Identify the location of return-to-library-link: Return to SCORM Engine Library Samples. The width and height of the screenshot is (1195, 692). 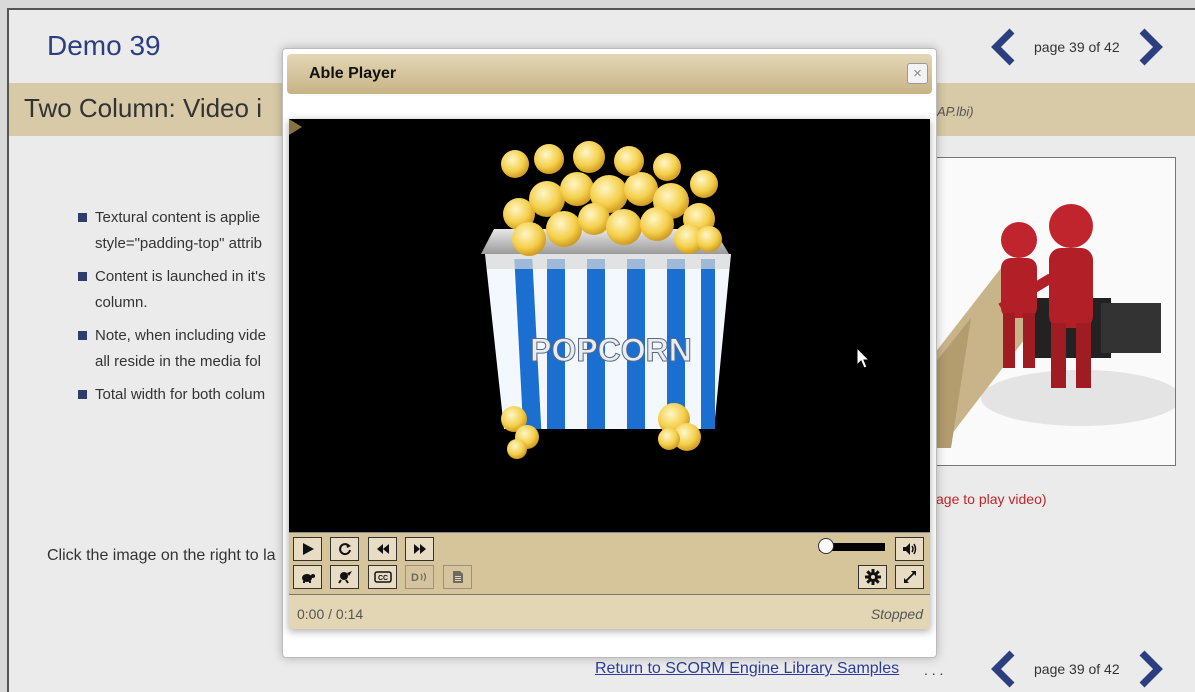
(747, 669).